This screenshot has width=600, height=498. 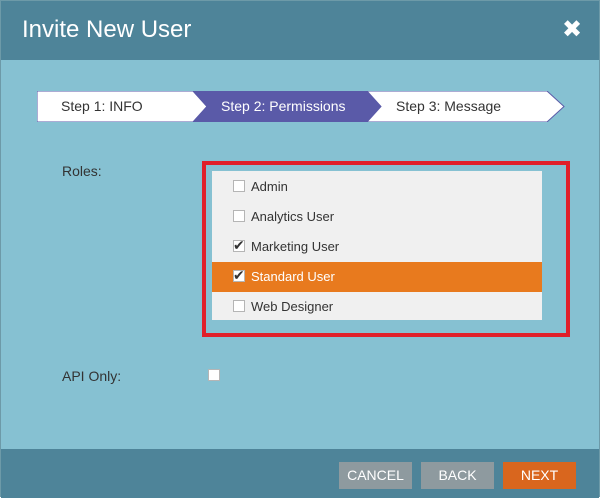 What do you see at coordinates (377, 307) in the screenshot?
I see `role-item-web-designer: Web Designer` at bounding box center [377, 307].